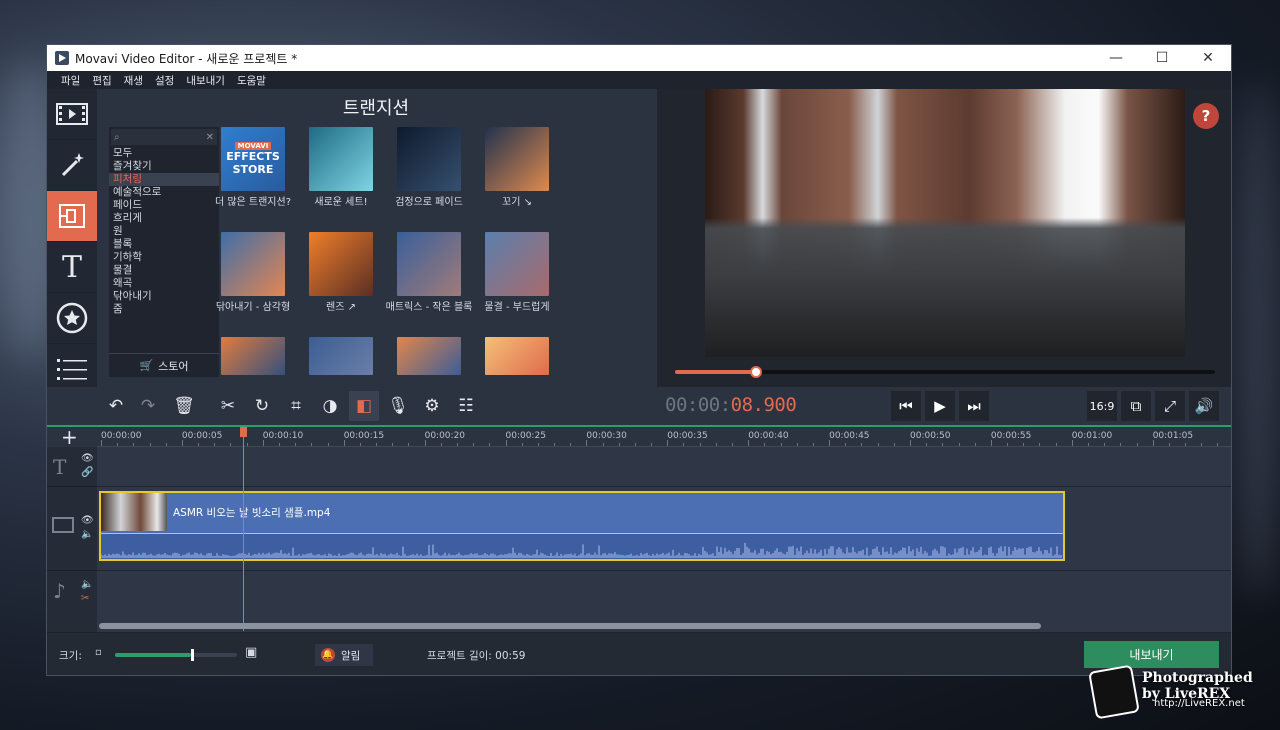 Image resolution: width=1280 pixels, height=730 pixels. Describe the element at coordinates (164, 296) in the screenshot. I see `category-item: 닦아내기` at that location.